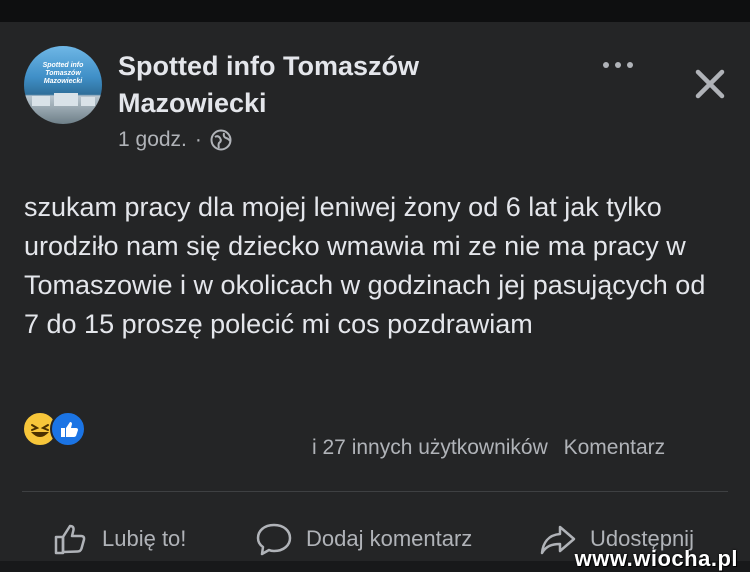 This screenshot has width=750, height=572. Describe the element at coordinates (375, 491) in the screenshot. I see `divider` at that location.